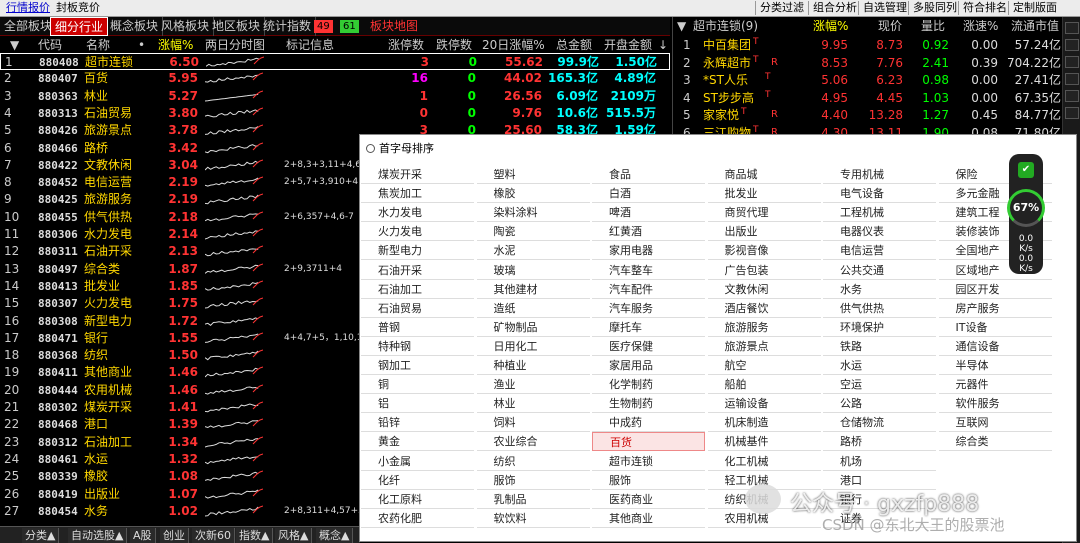  What do you see at coordinates (533, 442) in the screenshot?
I see `industry-item: 农业综合` at bounding box center [533, 442].